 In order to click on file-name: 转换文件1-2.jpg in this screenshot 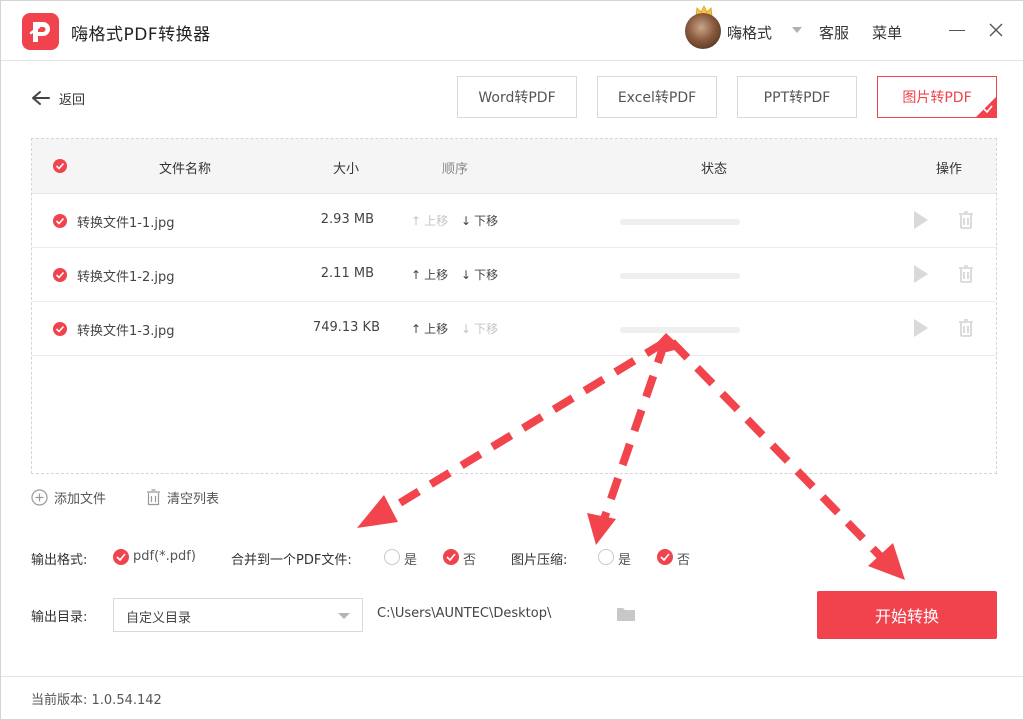, I will do `click(126, 277)`.